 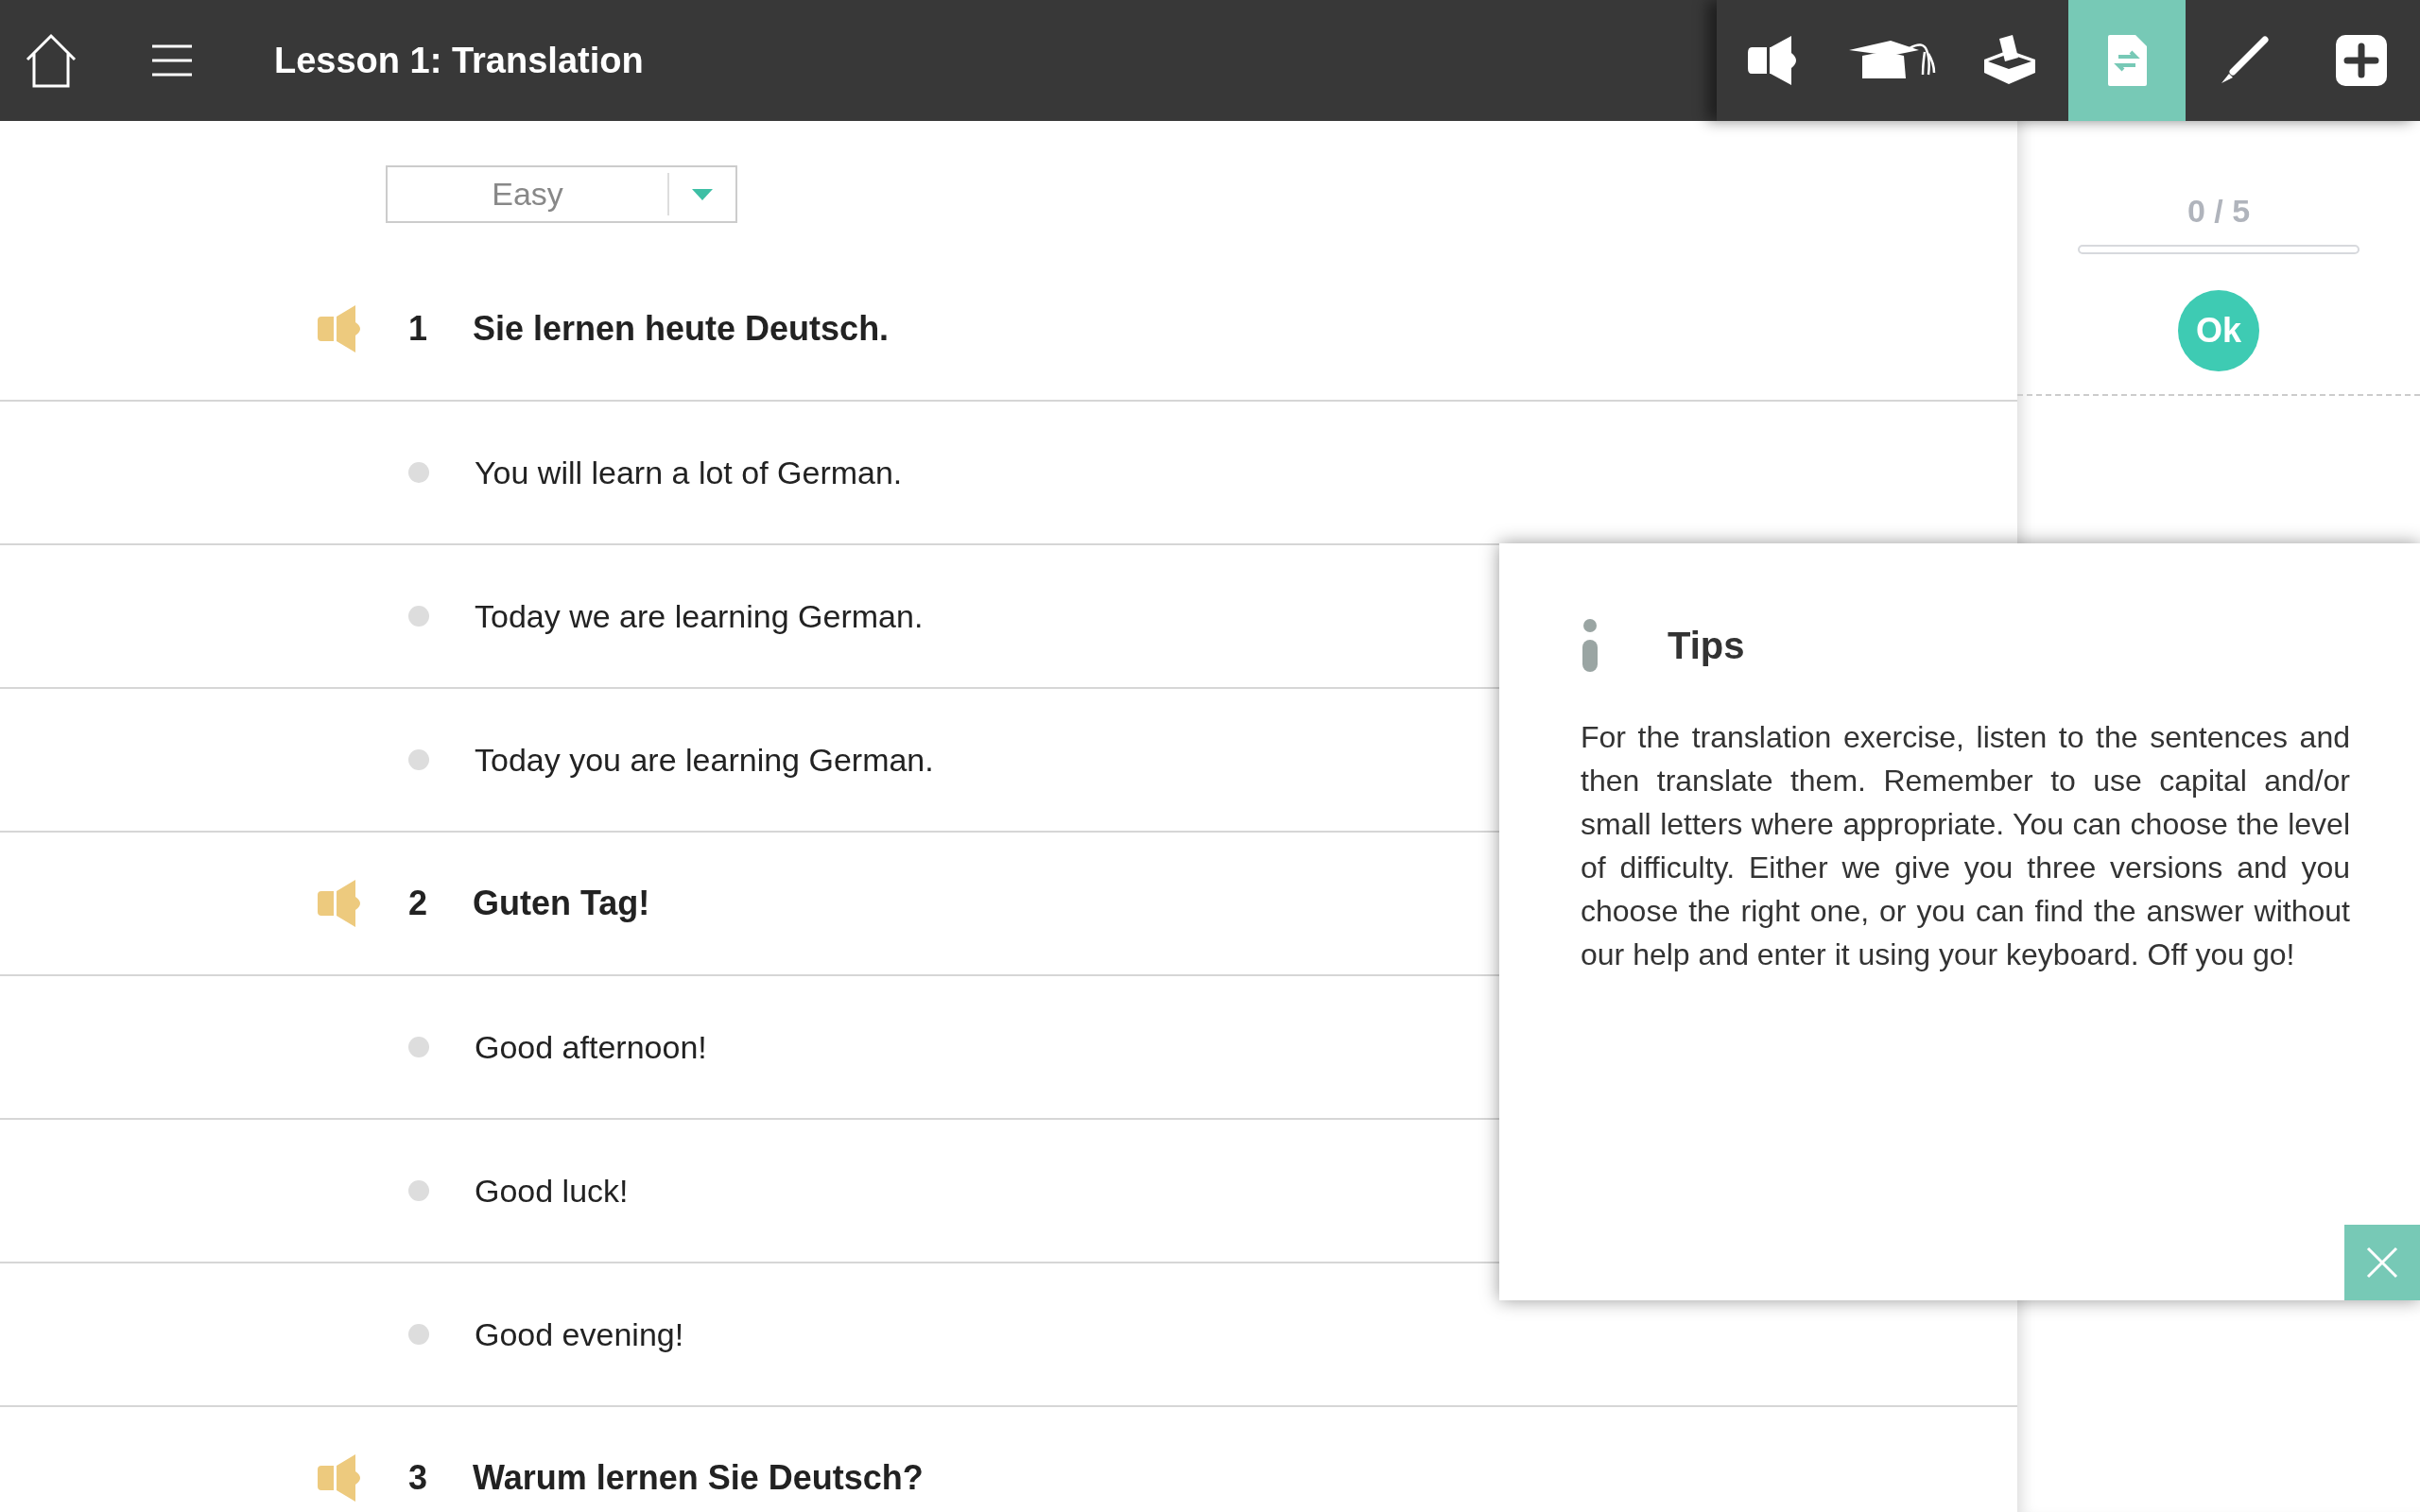 I want to click on answer-option: Today you are learning German., so click(x=704, y=759).